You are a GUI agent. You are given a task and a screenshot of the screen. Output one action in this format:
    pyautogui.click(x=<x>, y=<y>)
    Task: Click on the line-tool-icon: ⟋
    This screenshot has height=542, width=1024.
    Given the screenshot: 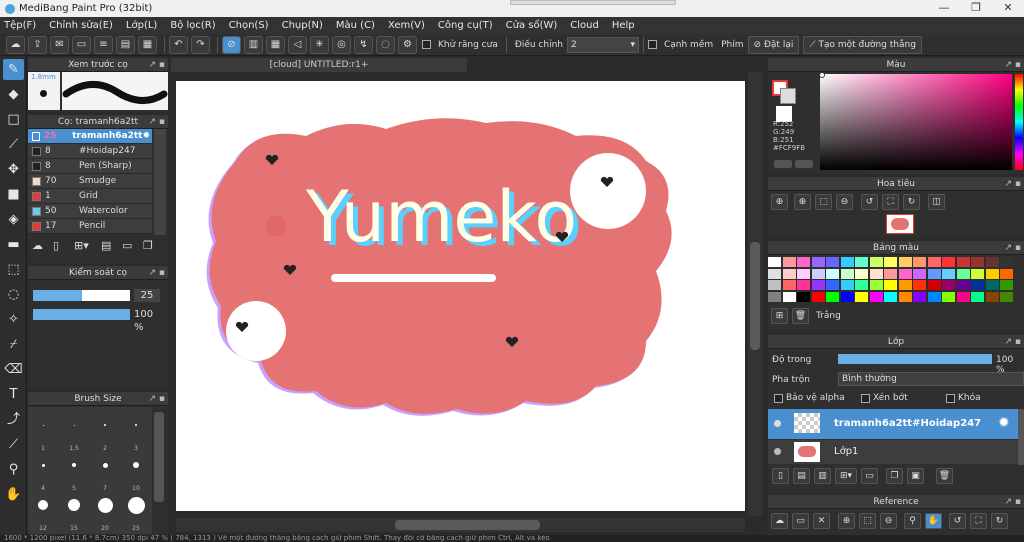 What is the action you would take?
    pyautogui.click(x=13, y=144)
    